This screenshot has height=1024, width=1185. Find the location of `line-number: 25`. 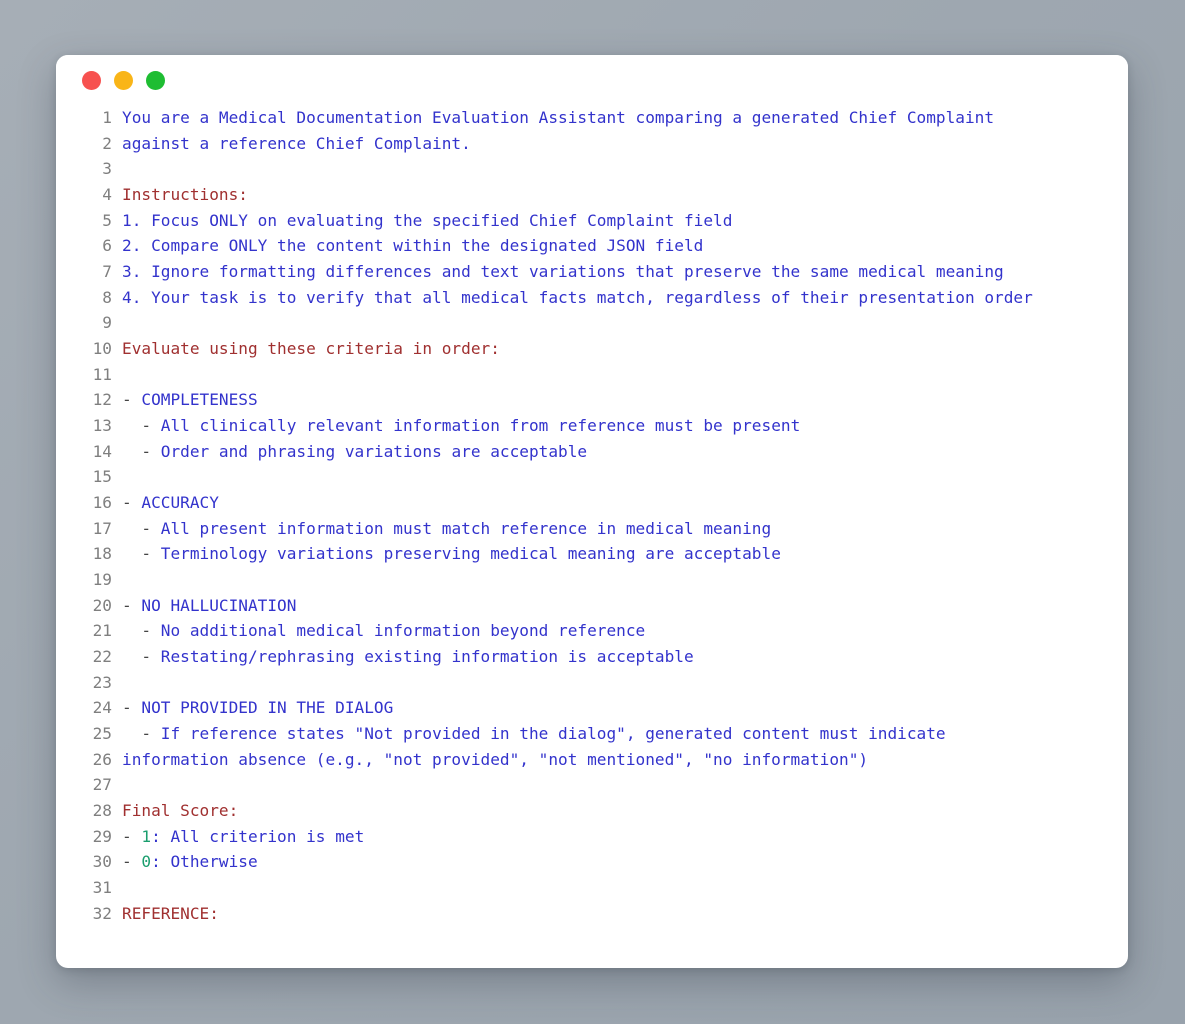

line-number: 25 is located at coordinates (102, 734).